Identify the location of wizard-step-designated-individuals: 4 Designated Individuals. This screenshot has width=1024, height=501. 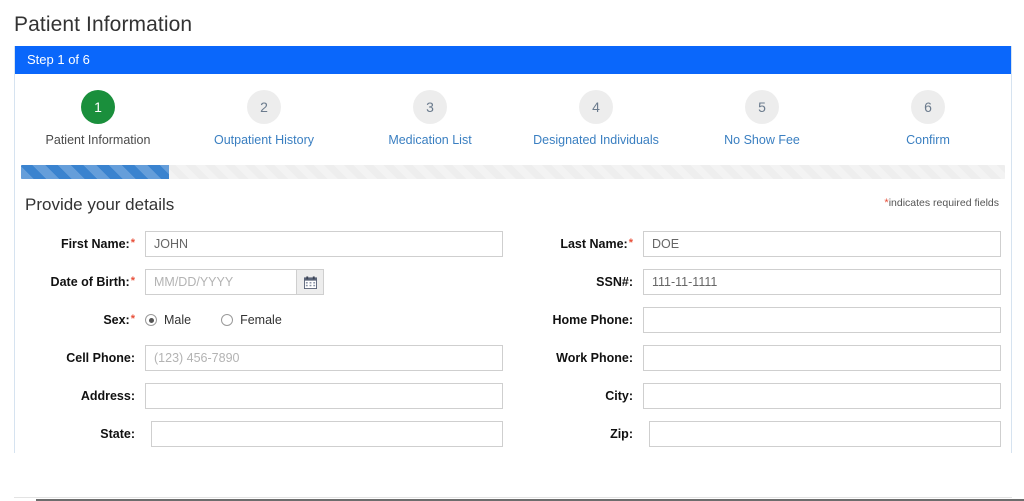
(596, 118).